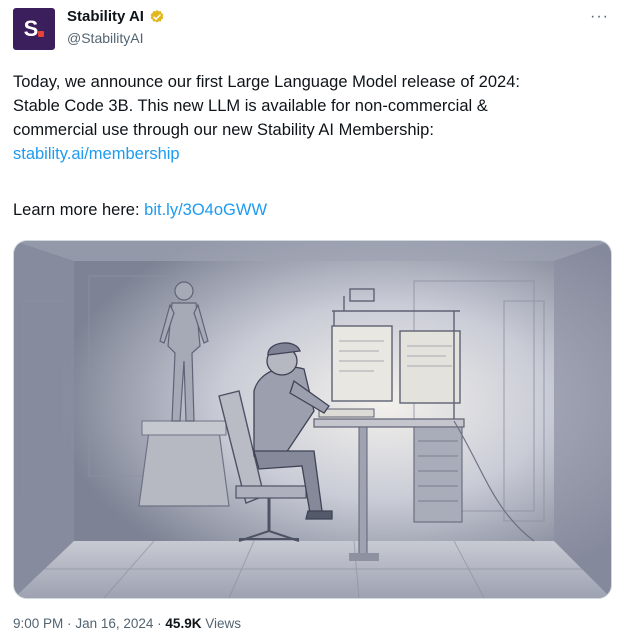 This screenshot has height=640, width=640. I want to click on tweet-time: 9:00 PM, so click(38, 623).